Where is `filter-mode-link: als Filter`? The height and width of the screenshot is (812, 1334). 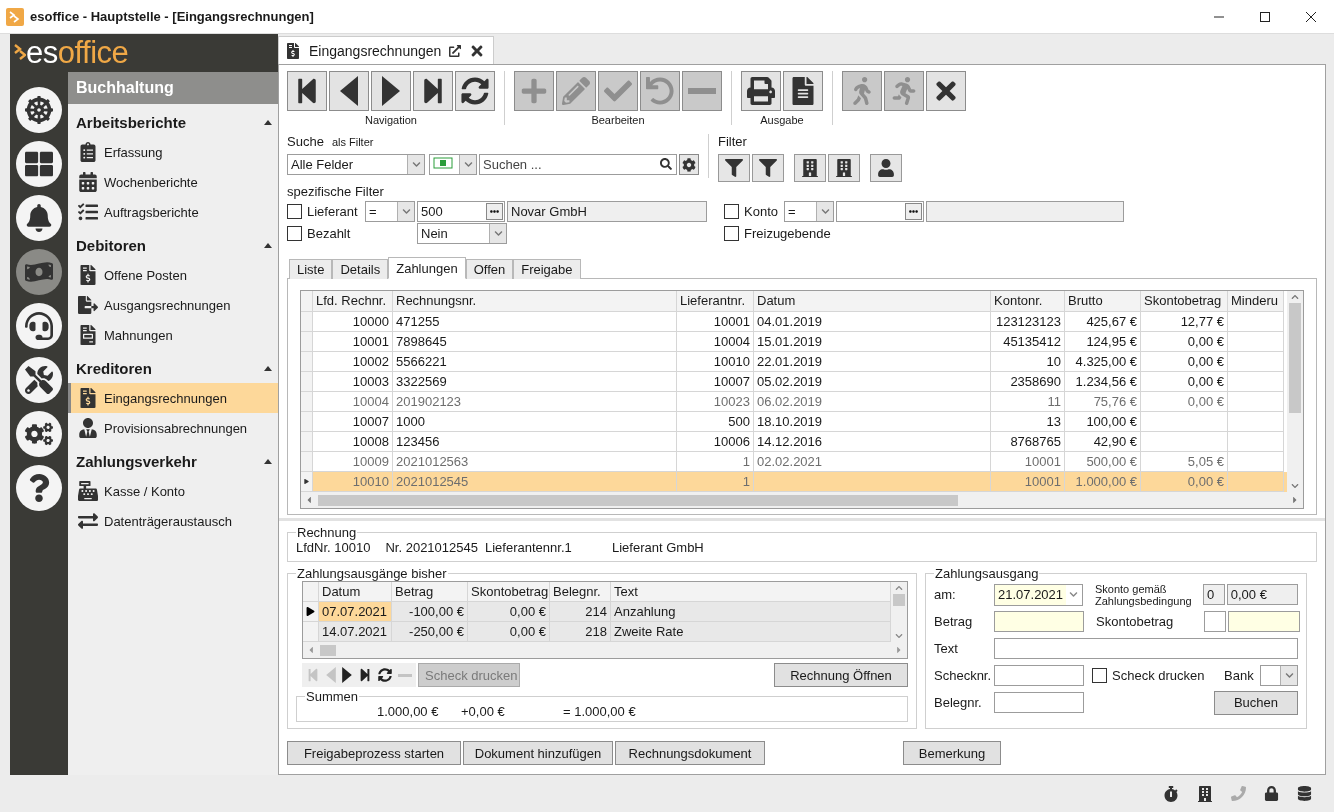 filter-mode-link: als Filter is located at coordinates (352, 142).